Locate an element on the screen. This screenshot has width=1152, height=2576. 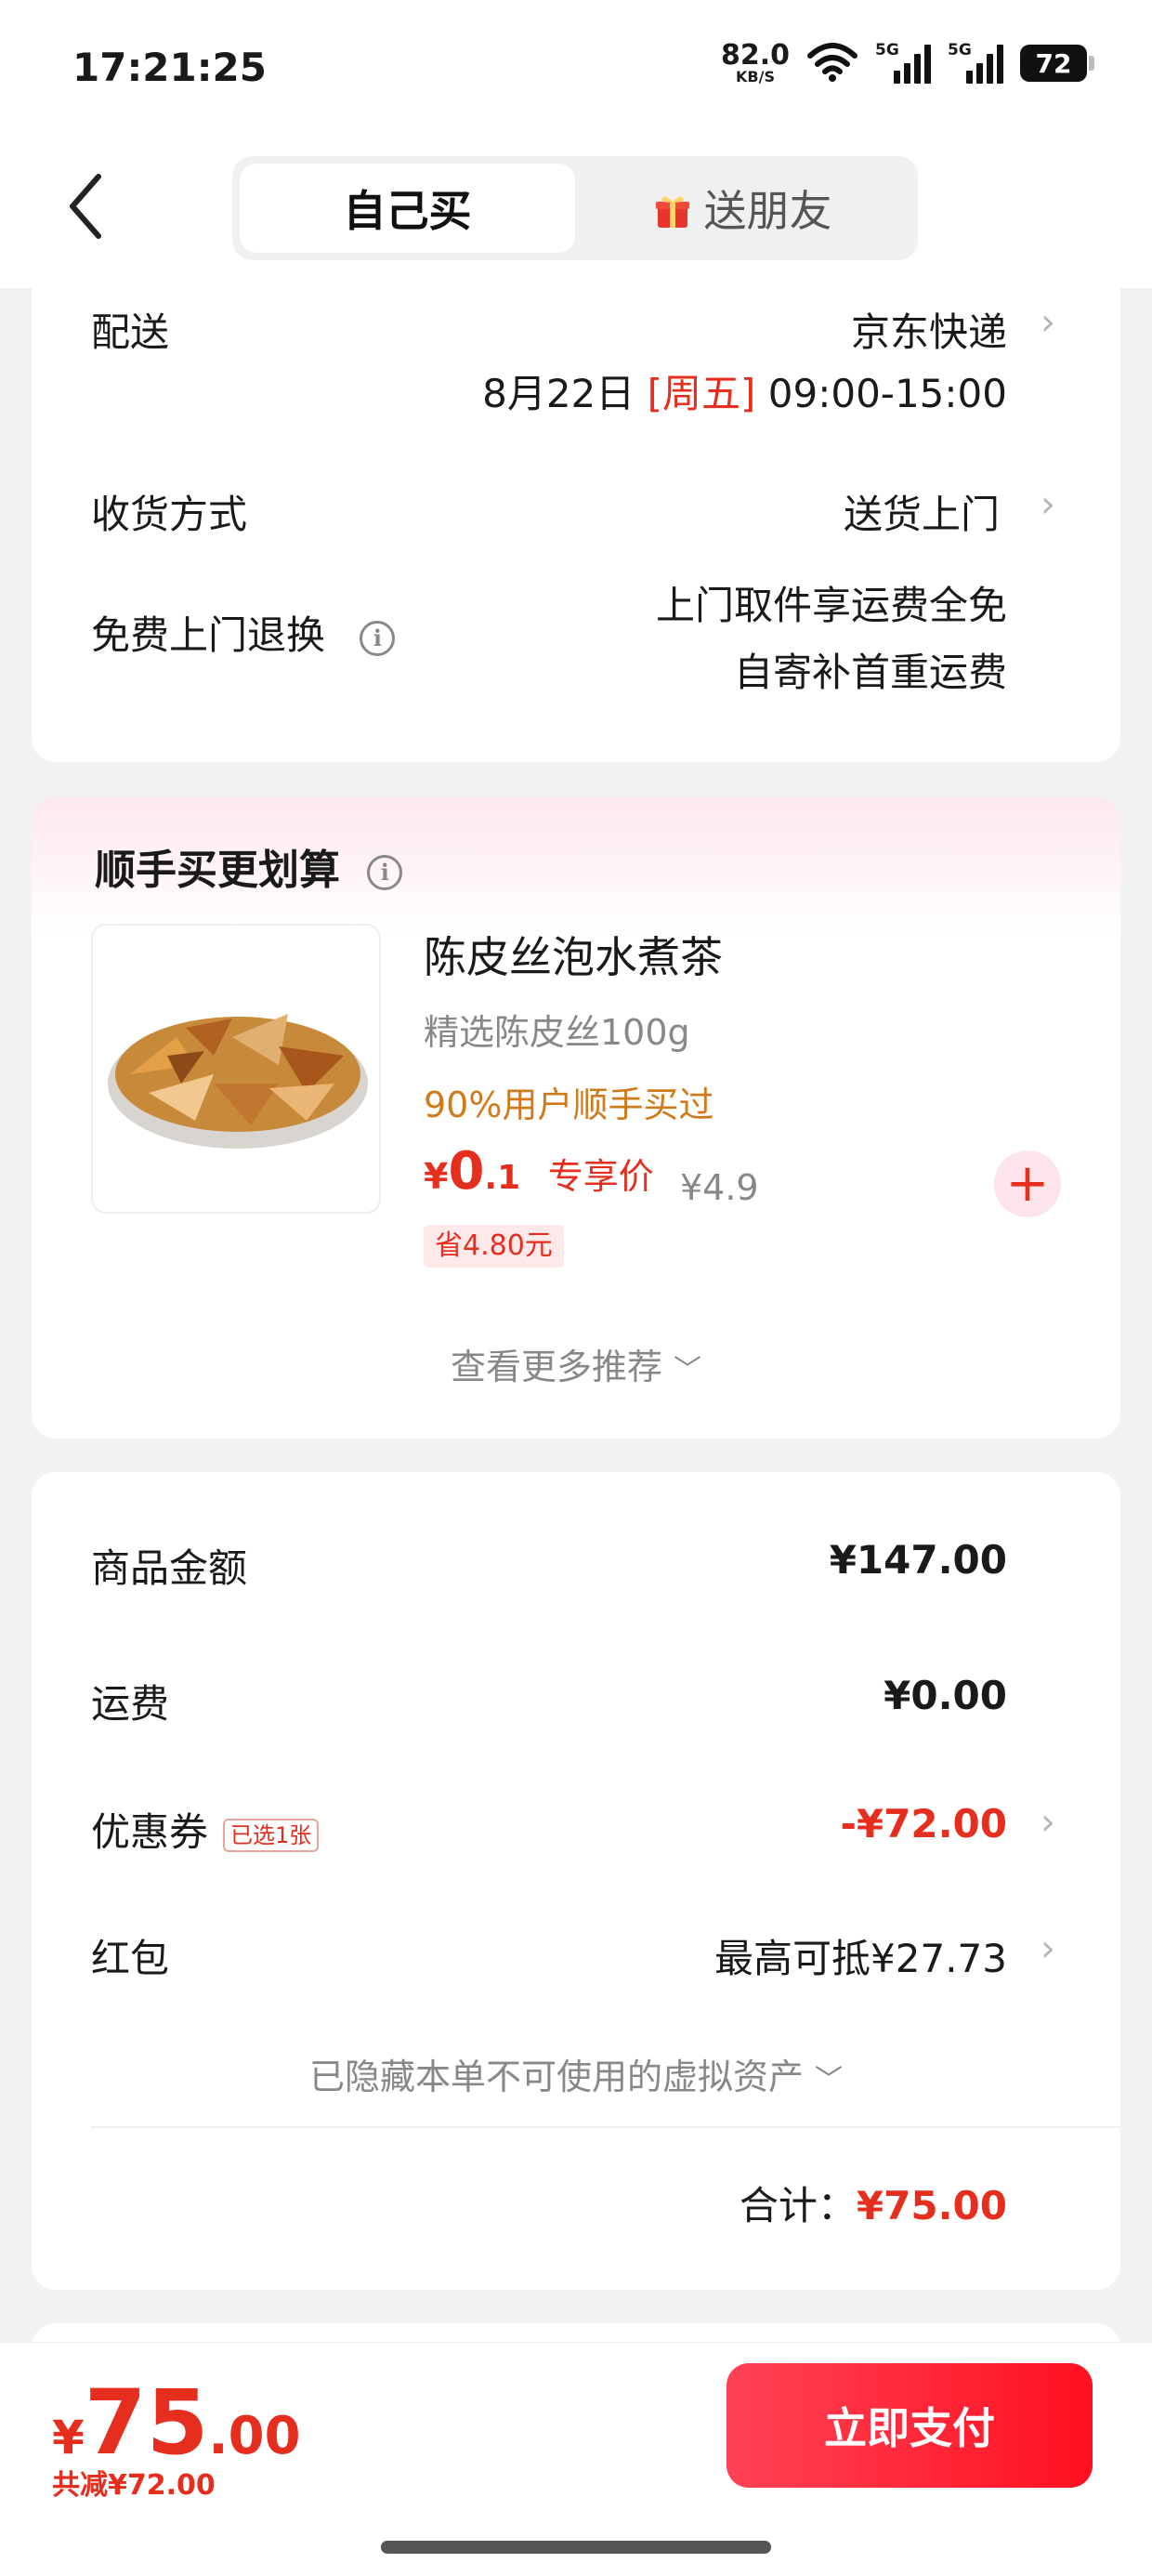
hidden-assets-label: 已隐藏本单不可使用的虚拟资产 is located at coordinates (556, 2077).